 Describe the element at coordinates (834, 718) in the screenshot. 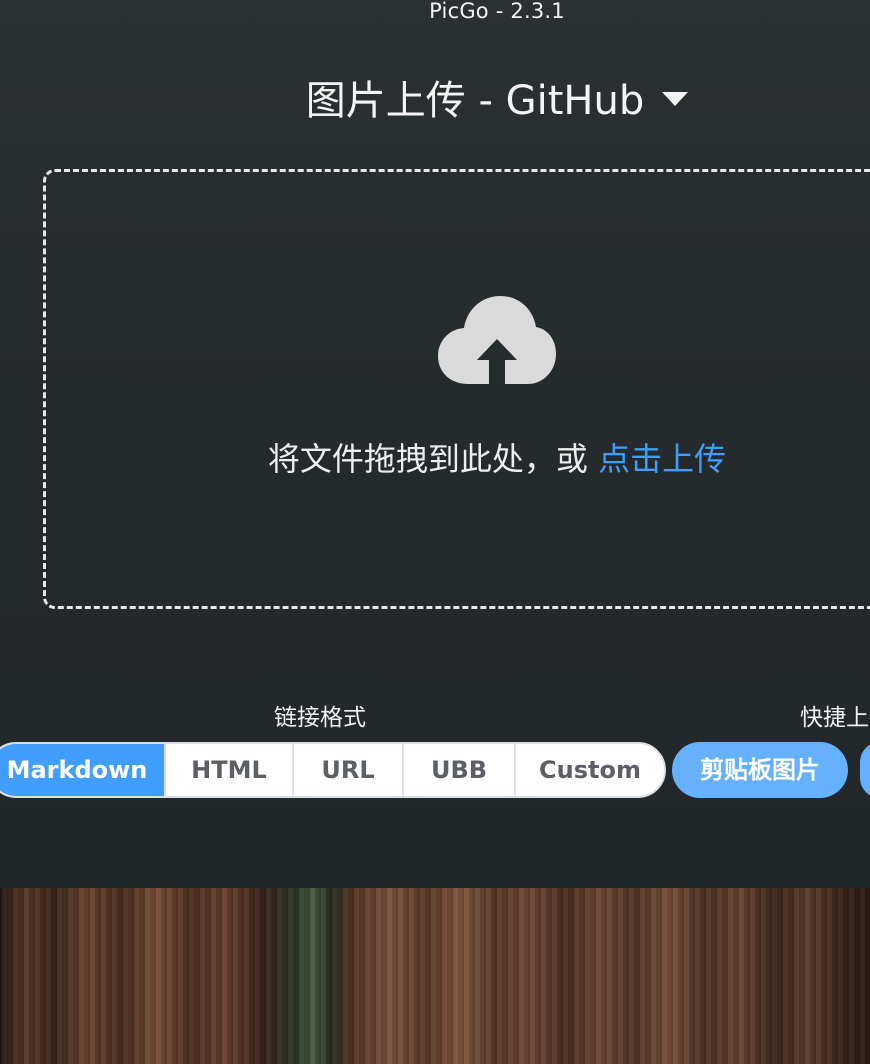

I see `quick-upload-label: 快捷上` at that location.